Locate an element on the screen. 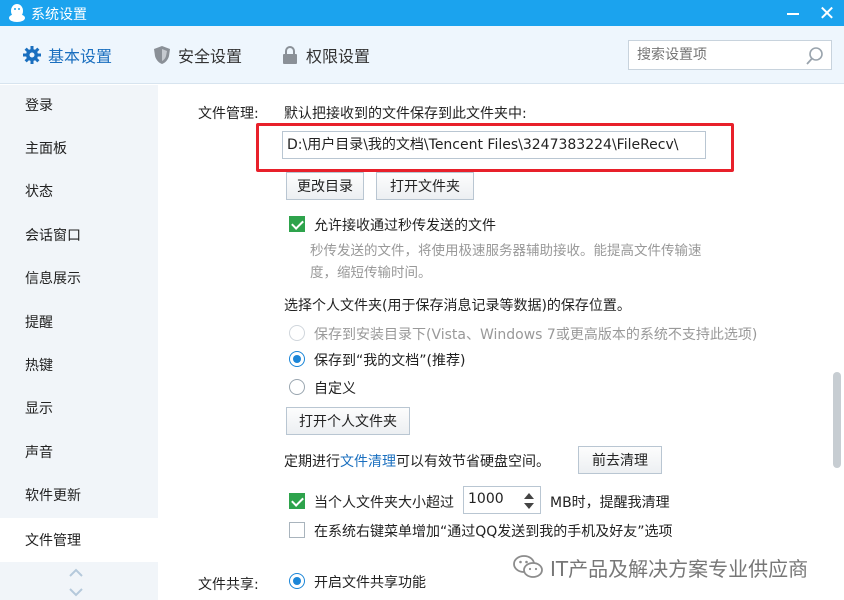 Image resolution: width=844 pixels, height=600 pixels. section-label-file-management: 文件管理: is located at coordinates (228, 114).